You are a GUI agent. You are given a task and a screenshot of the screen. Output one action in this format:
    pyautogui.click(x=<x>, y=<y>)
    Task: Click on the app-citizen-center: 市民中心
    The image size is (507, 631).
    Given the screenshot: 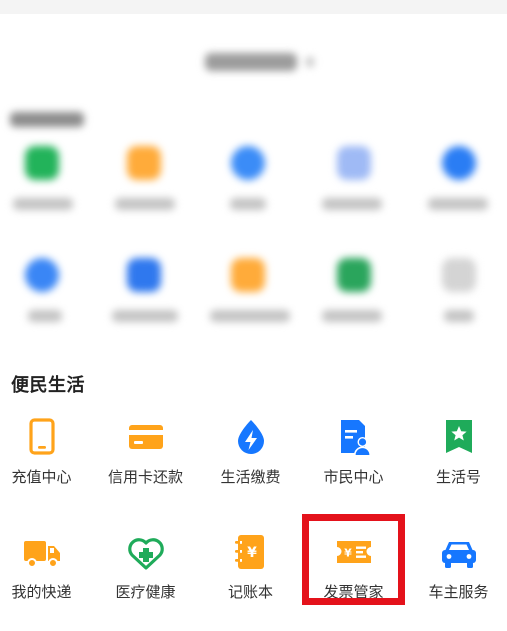 What is the action you would take?
    pyautogui.click(x=353, y=460)
    